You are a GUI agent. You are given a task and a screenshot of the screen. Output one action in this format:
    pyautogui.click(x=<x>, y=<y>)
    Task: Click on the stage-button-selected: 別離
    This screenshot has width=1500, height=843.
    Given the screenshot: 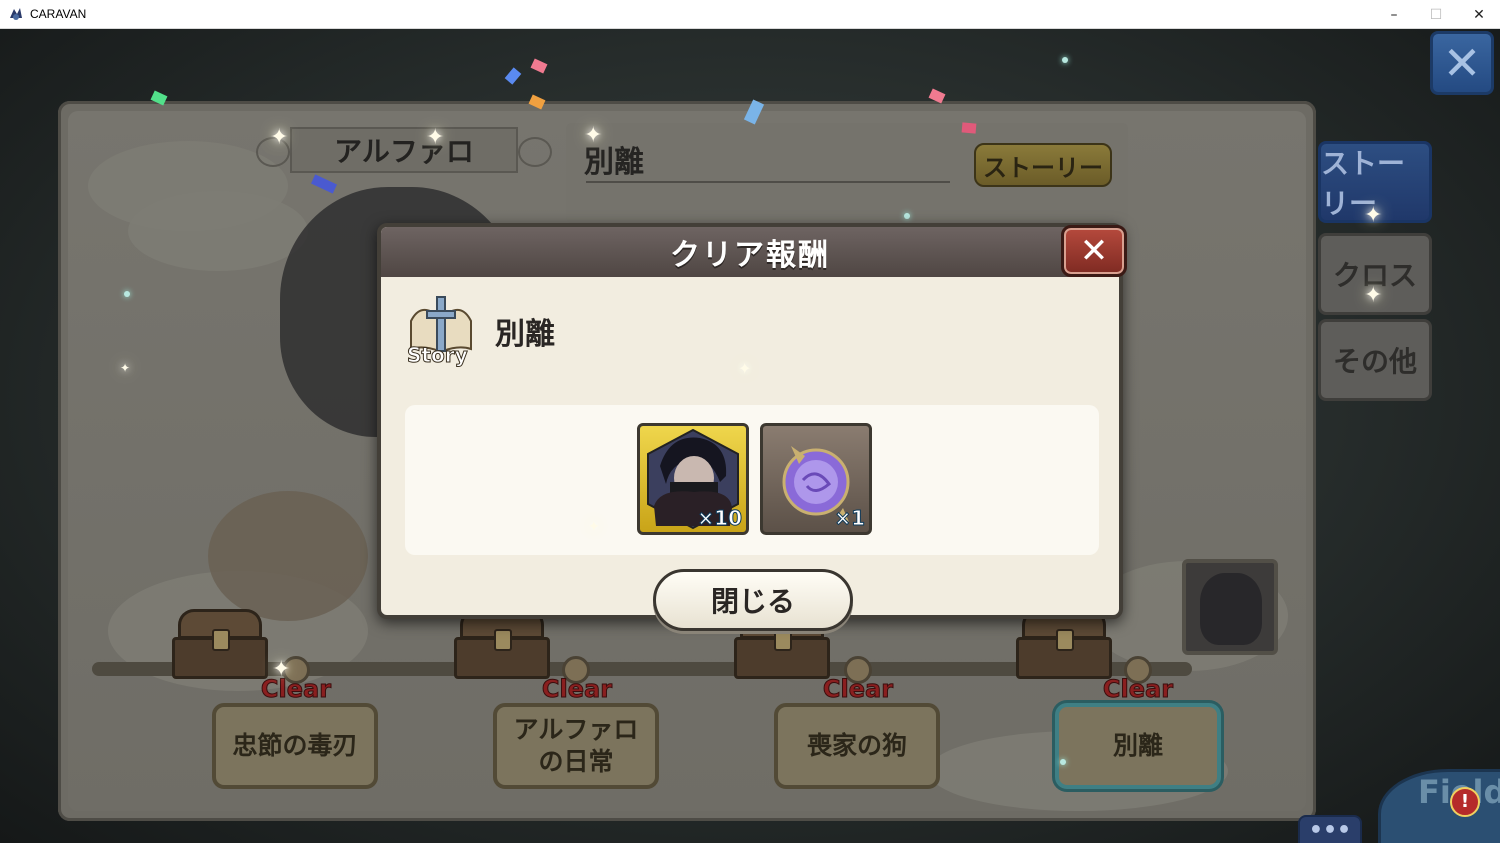 What is the action you would take?
    pyautogui.click(x=1138, y=746)
    